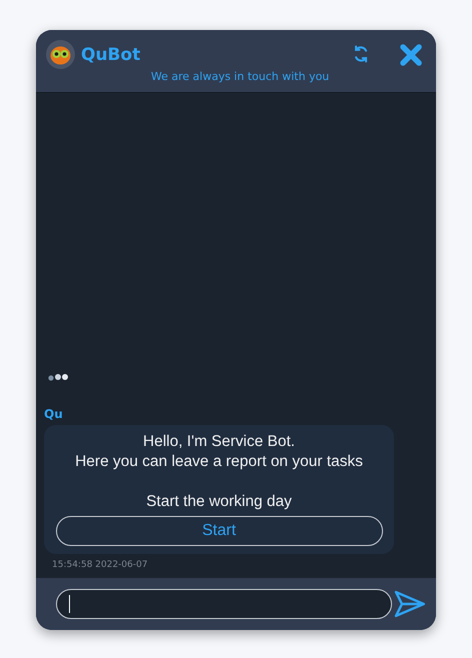 This screenshot has height=658, width=472. What do you see at coordinates (224, 604) in the screenshot?
I see `message-input-field` at bounding box center [224, 604].